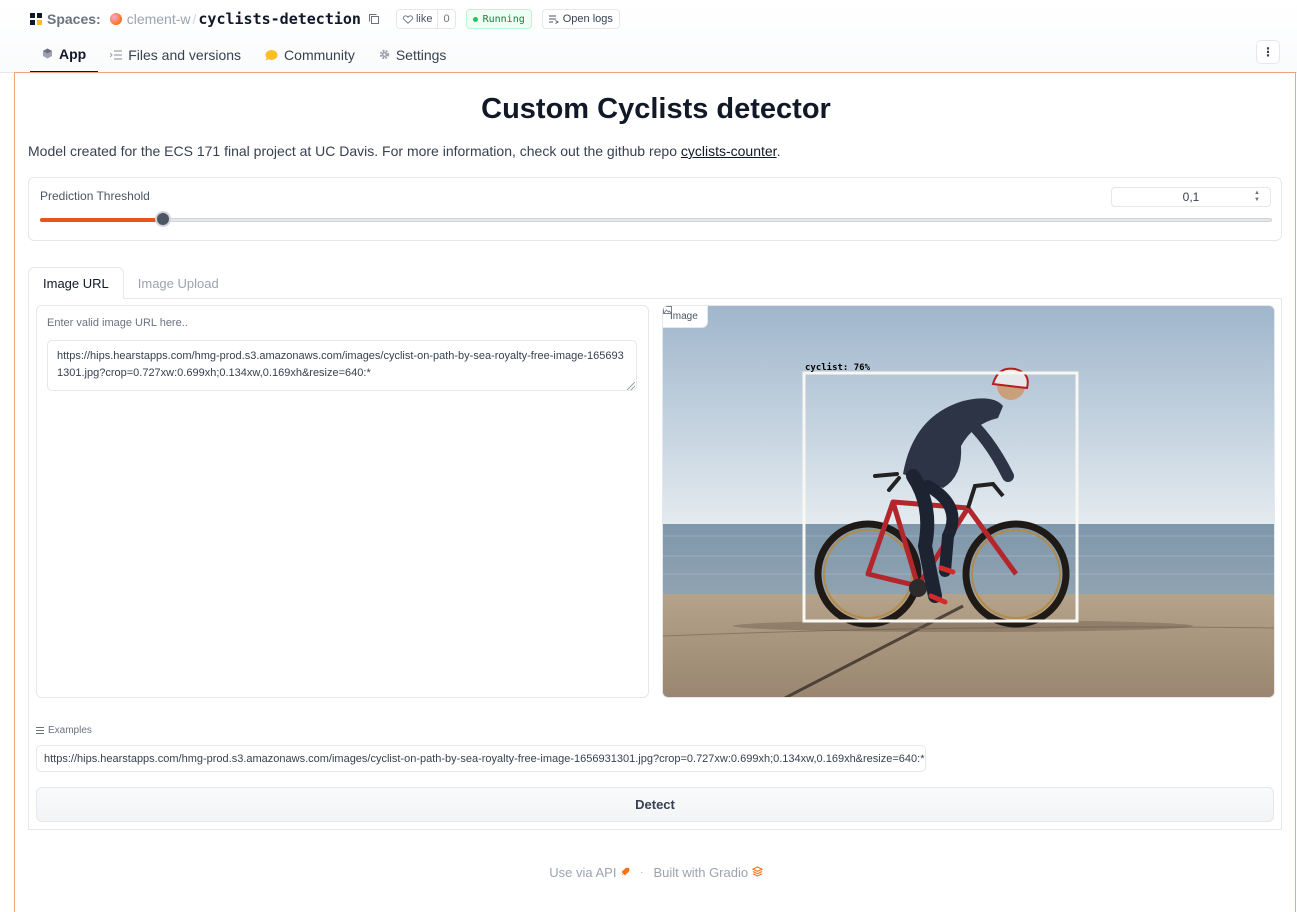 Image resolution: width=1297 pixels, height=912 pixels. I want to click on status-dot-icon, so click(475, 19).